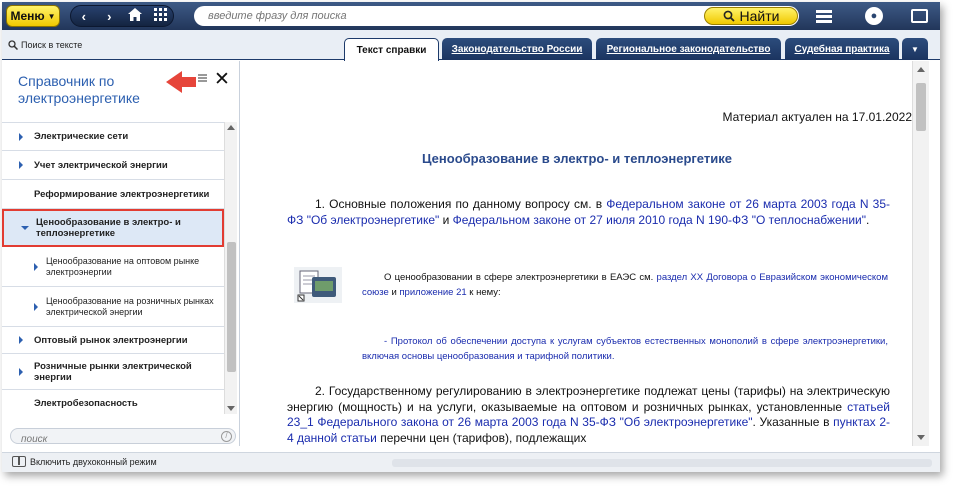 The image size is (955, 486). I want to click on sidebar-item-label: Розничные рынки электрической энергии, so click(113, 371).